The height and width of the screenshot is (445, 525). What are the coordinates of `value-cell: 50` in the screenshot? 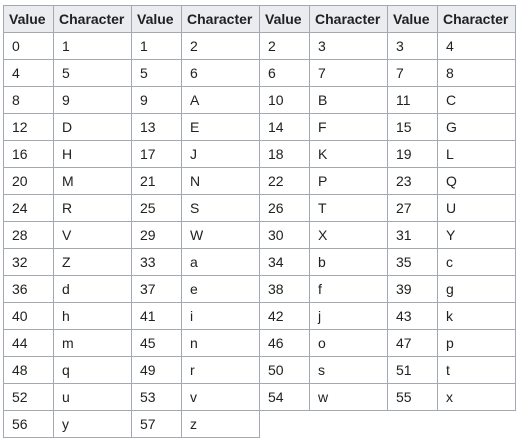 It's located at (284, 370).